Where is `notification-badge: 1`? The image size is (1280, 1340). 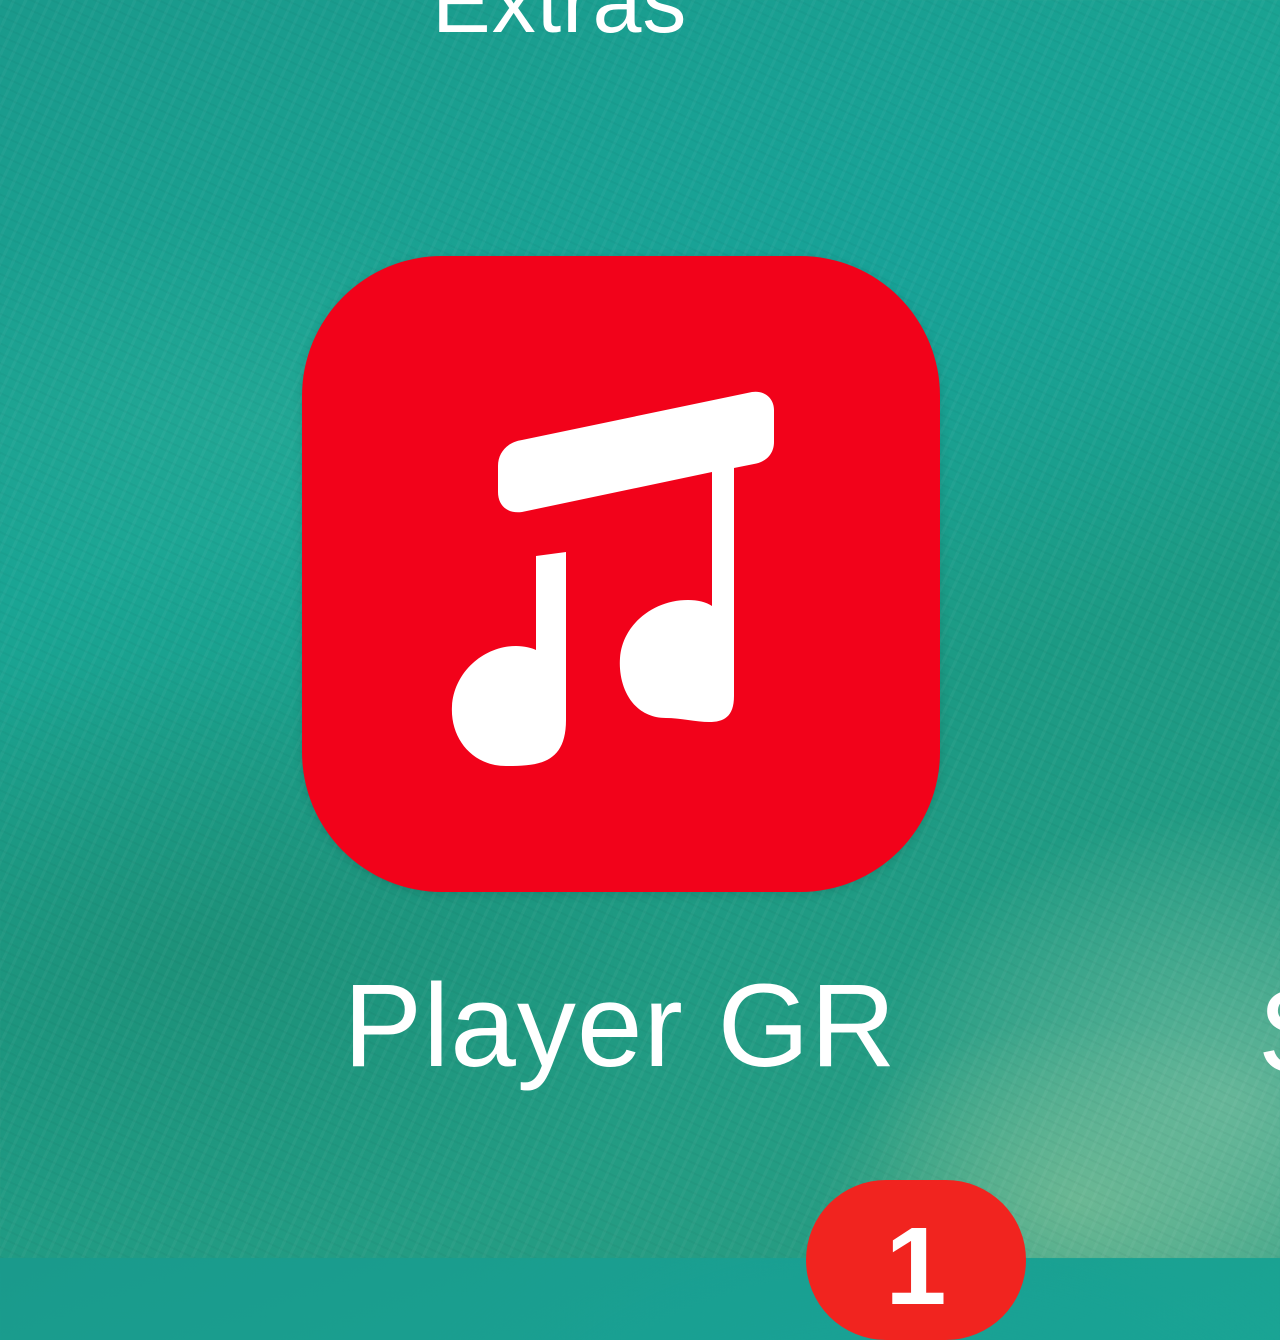 notification-badge: 1 is located at coordinates (916, 1260).